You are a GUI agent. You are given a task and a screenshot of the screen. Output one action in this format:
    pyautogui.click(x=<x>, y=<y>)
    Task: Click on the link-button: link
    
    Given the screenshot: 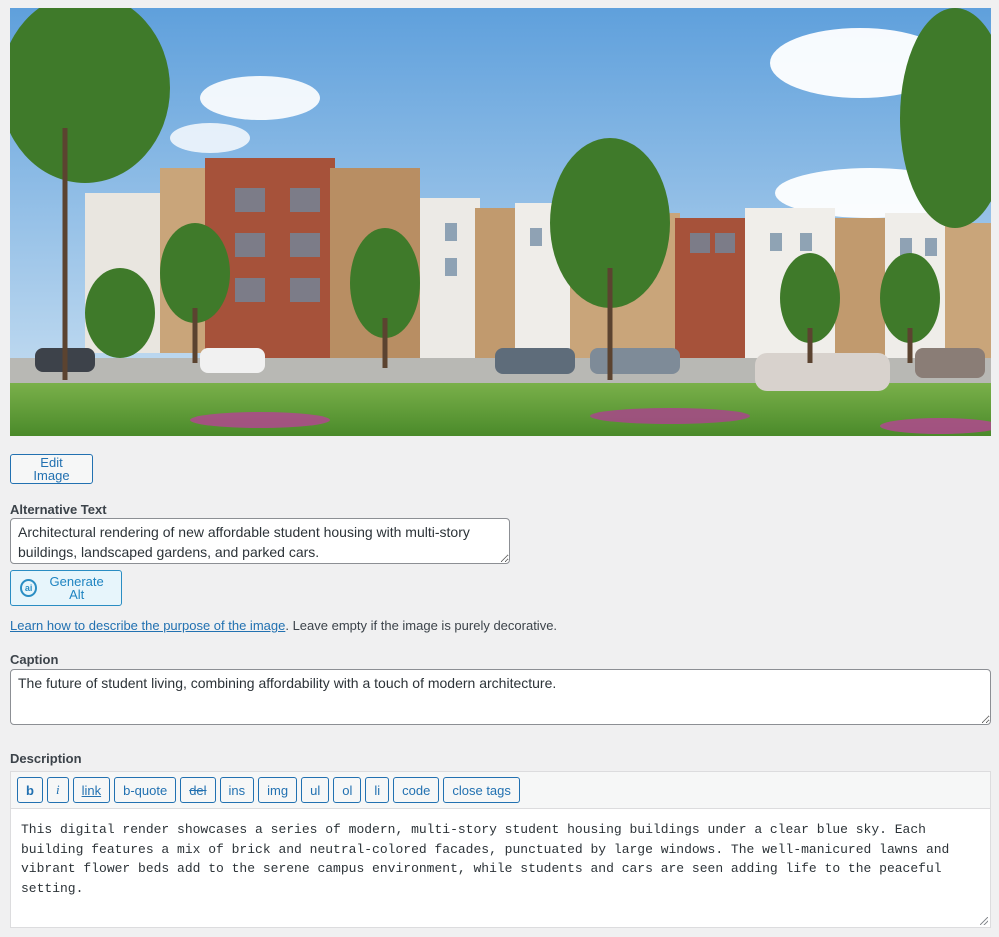 What is the action you would take?
    pyautogui.click(x=91, y=790)
    